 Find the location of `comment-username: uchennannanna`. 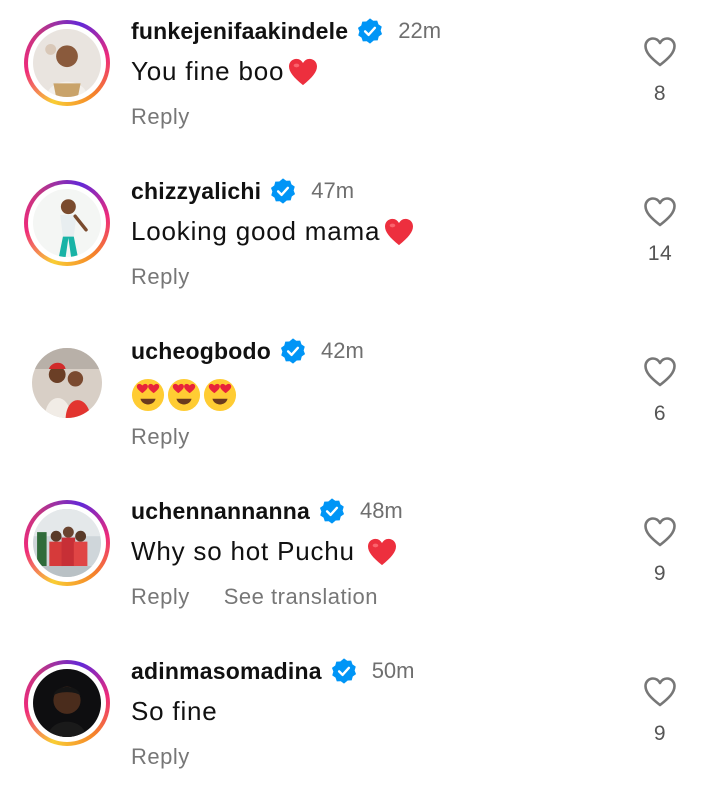

comment-username: uchennannanna is located at coordinates (220, 511).